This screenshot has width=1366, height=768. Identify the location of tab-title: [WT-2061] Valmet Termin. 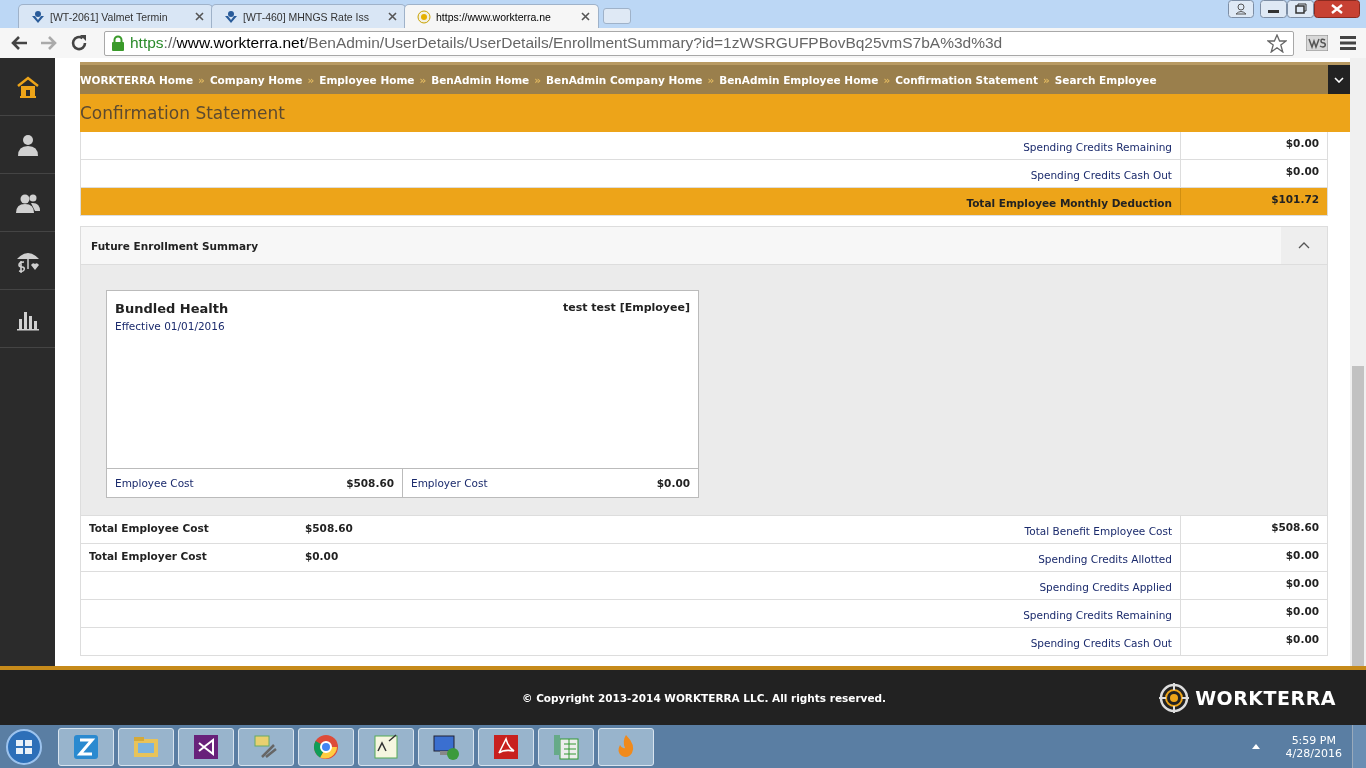
(109, 16).